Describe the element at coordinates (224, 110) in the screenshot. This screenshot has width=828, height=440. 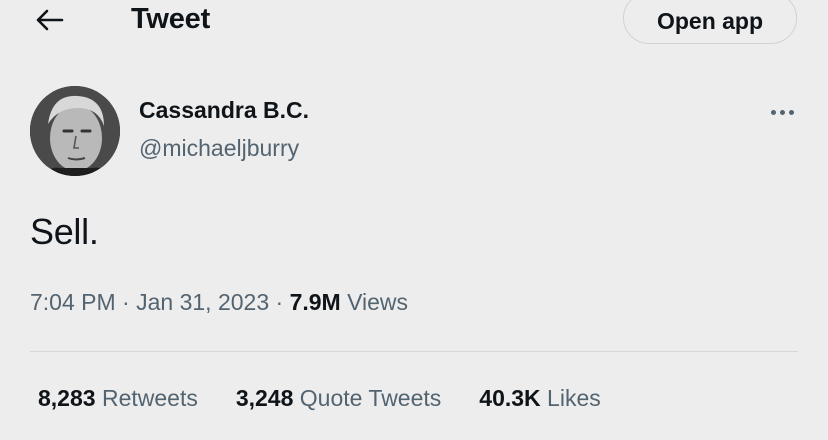
I see `author-name: Cassandra B.C.` at that location.